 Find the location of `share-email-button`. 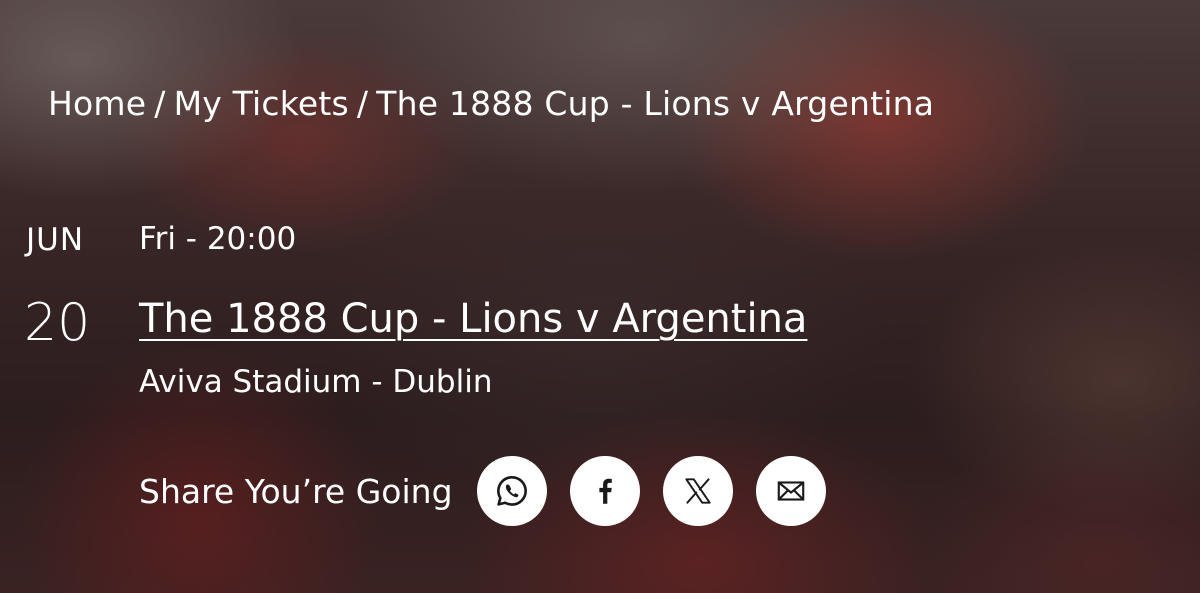

share-email-button is located at coordinates (790, 491).